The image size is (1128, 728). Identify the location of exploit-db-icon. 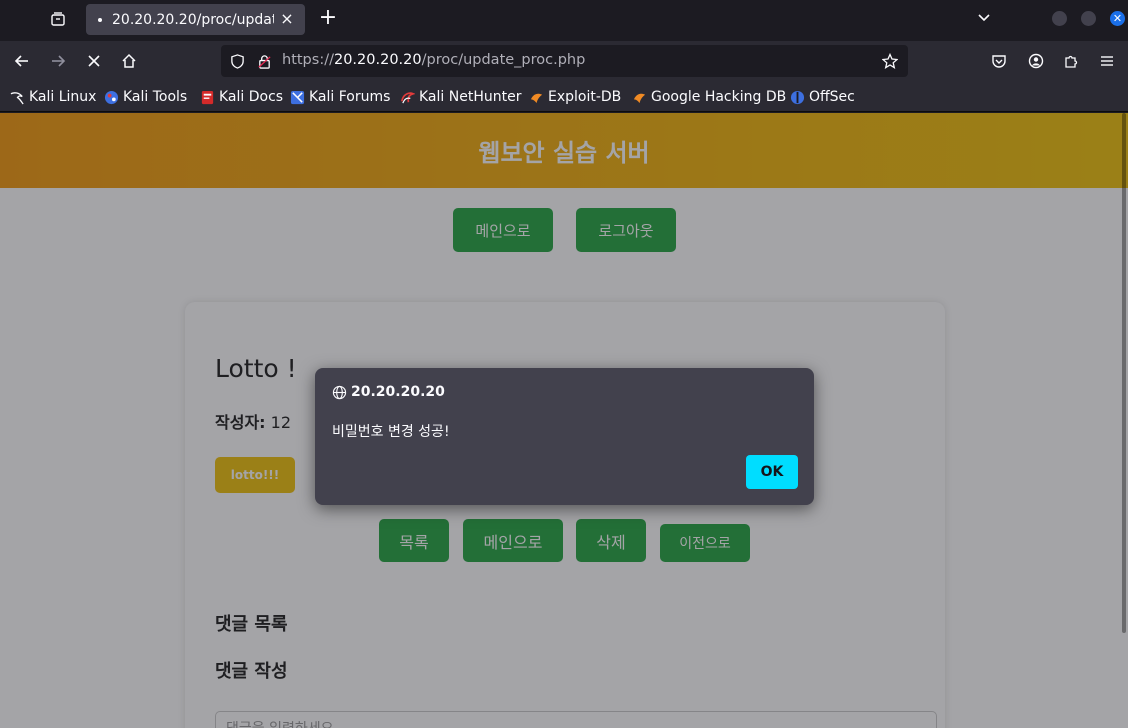
(536, 97).